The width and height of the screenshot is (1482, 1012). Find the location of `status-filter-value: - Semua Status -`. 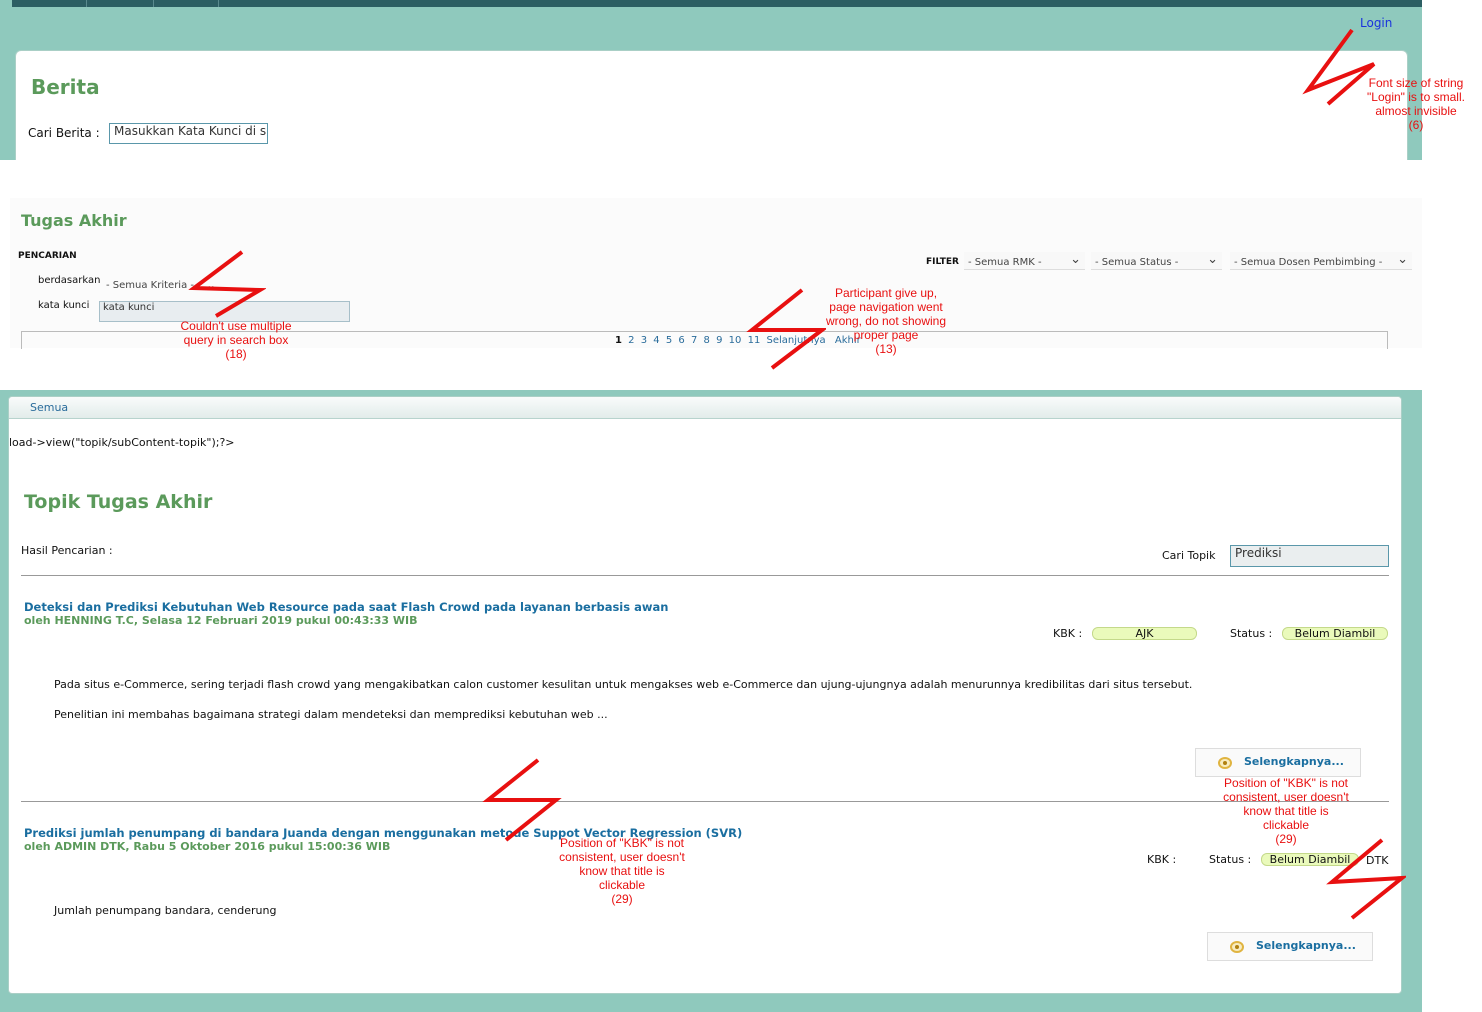

status-filter-value: - Semua Status - is located at coordinates (1137, 262).